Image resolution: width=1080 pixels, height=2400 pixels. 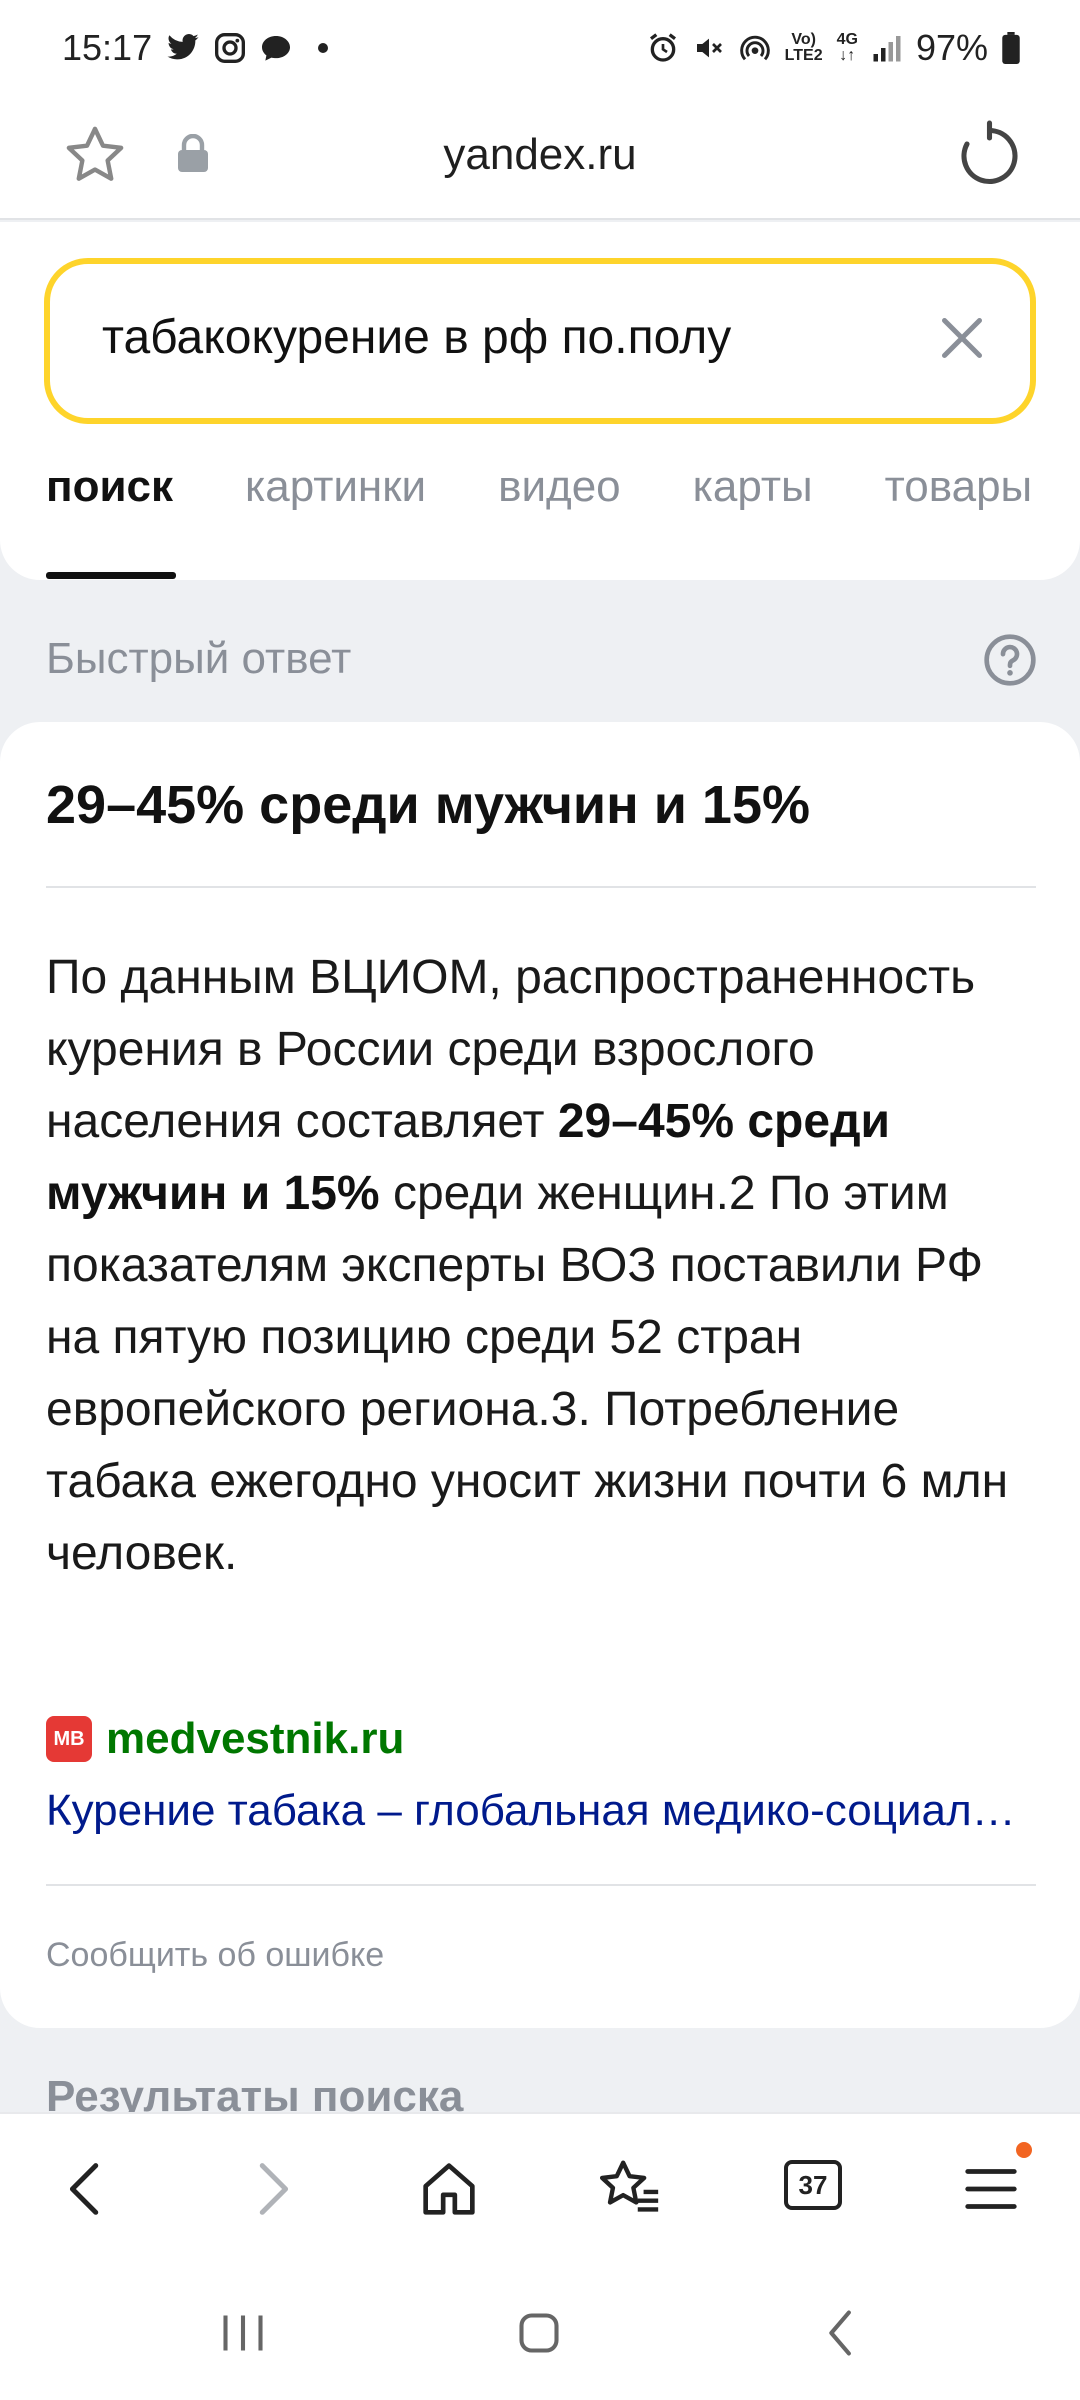 I want to click on tab-products: товары, so click(x=959, y=492).